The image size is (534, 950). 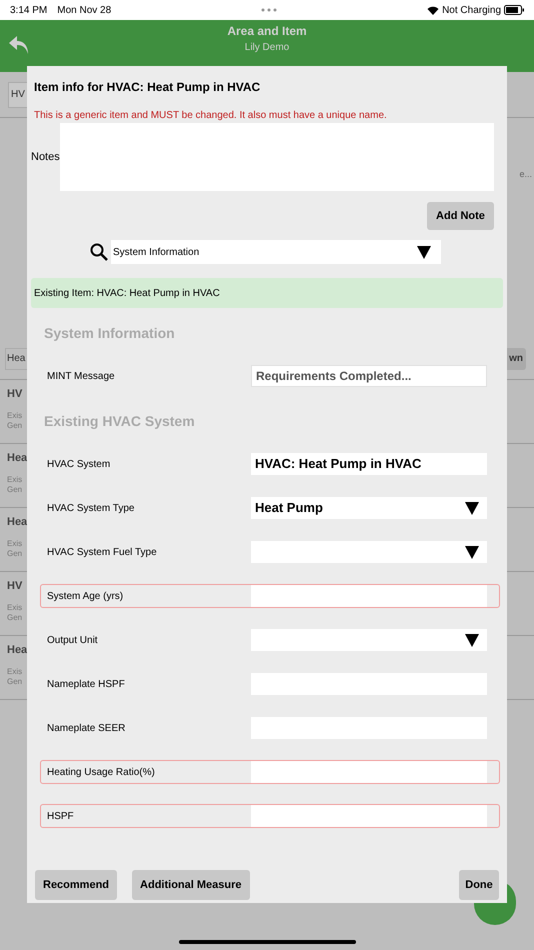 I want to click on header-title: Area and Item, so click(x=267, y=31).